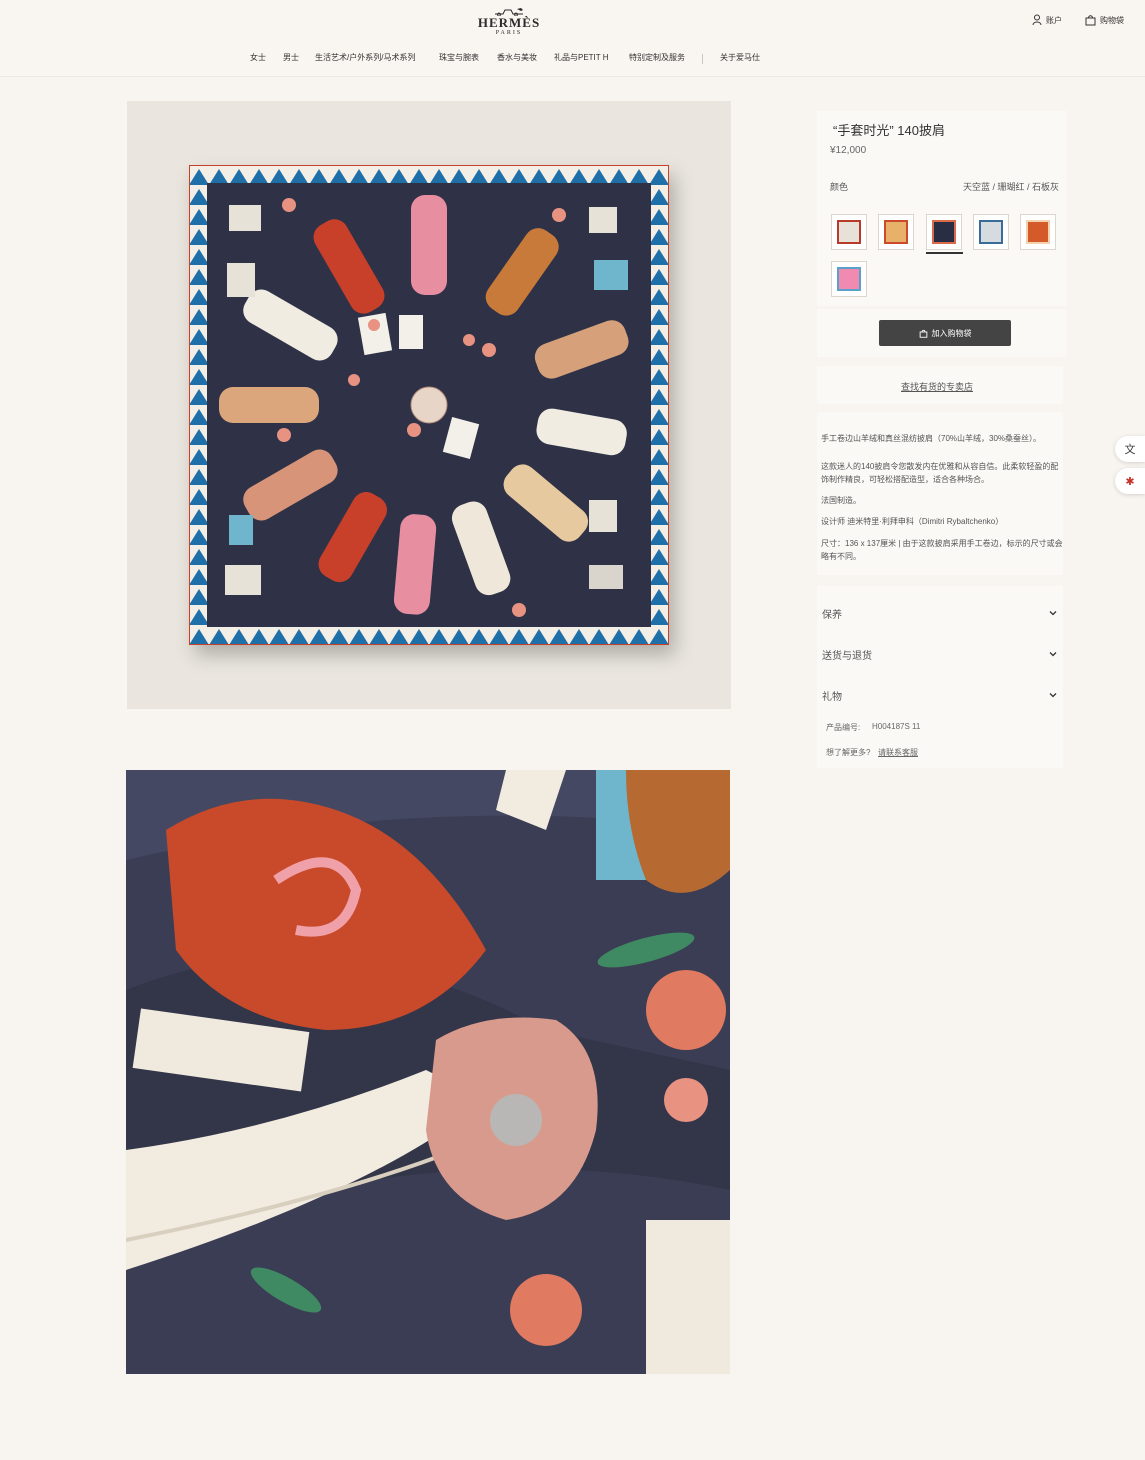  I want to click on accordion-gift-label: 礼物, so click(832, 697).